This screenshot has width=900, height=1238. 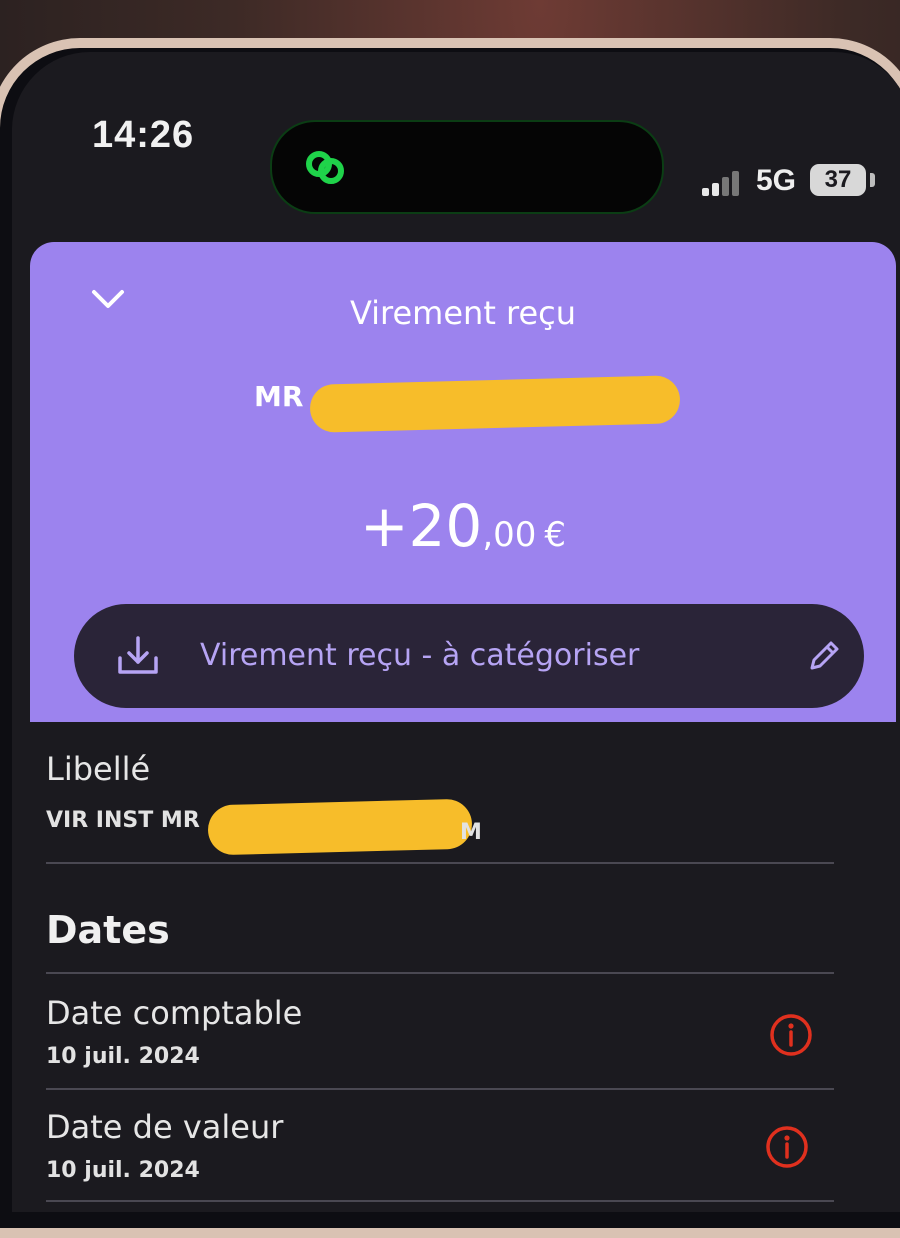 What do you see at coordinates (123, 1170) in the screenshot?
I see `date-valeur-value: 10 juil. 2024` at bounding box center [123, 1170].